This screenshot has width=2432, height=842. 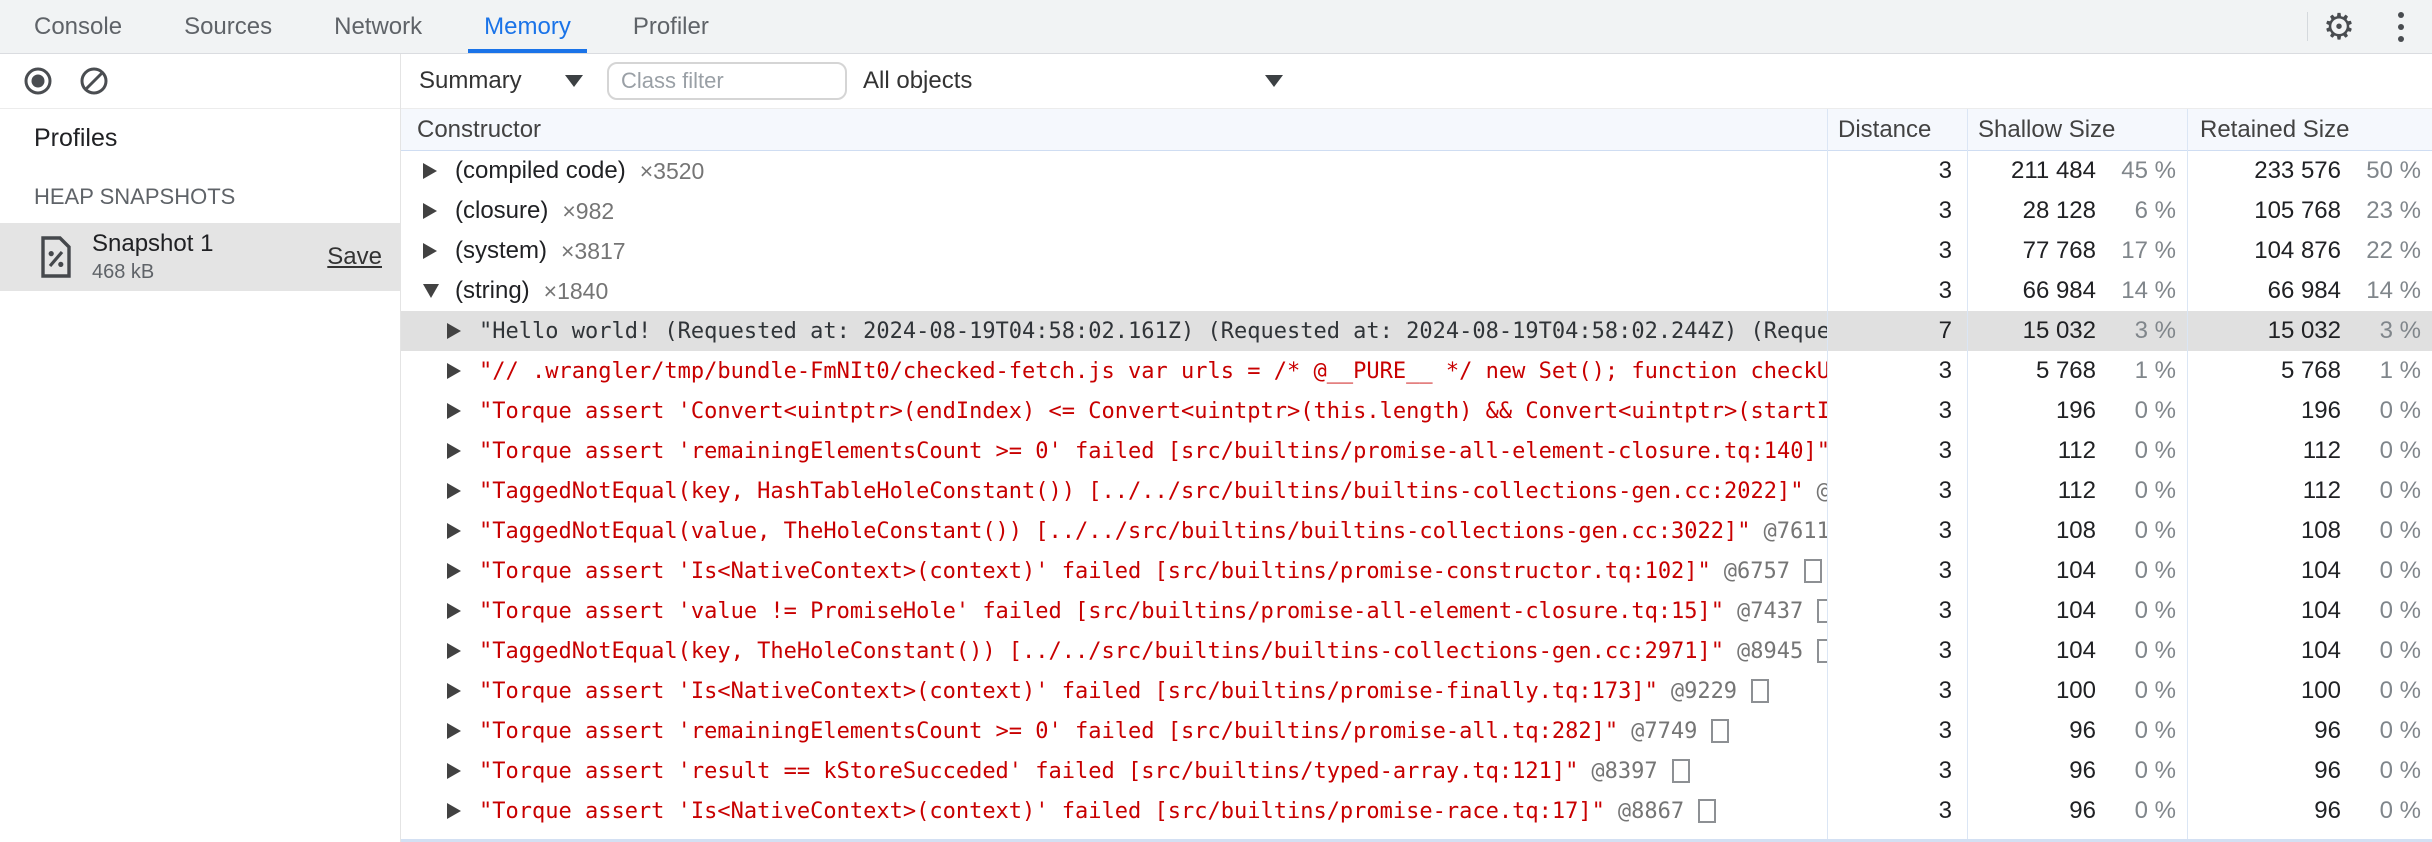 I want to click on table-row: (closure) ×982 3 28 128 6 % 105 768 23 %, so click(x=1416, y=211).